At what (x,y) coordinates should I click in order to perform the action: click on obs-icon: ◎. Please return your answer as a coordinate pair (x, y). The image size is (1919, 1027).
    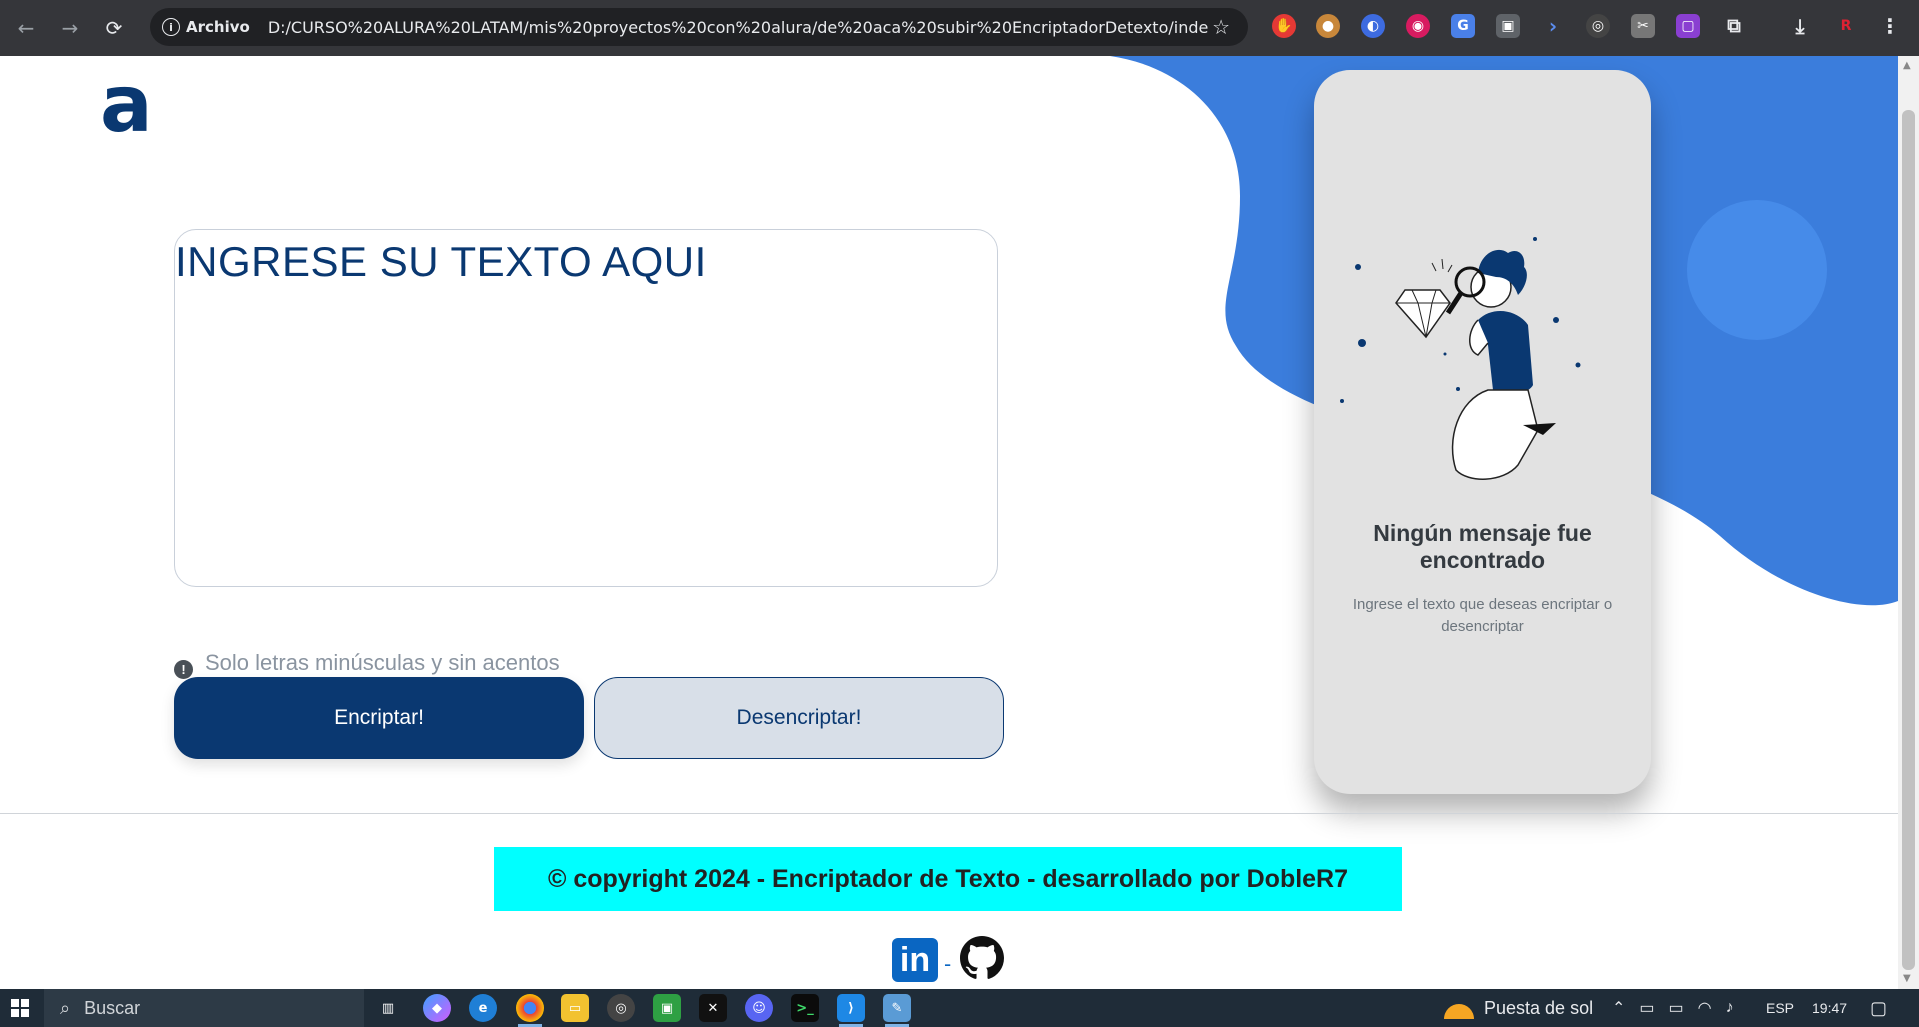
    Looking at the image, I should click on (621, 1008).